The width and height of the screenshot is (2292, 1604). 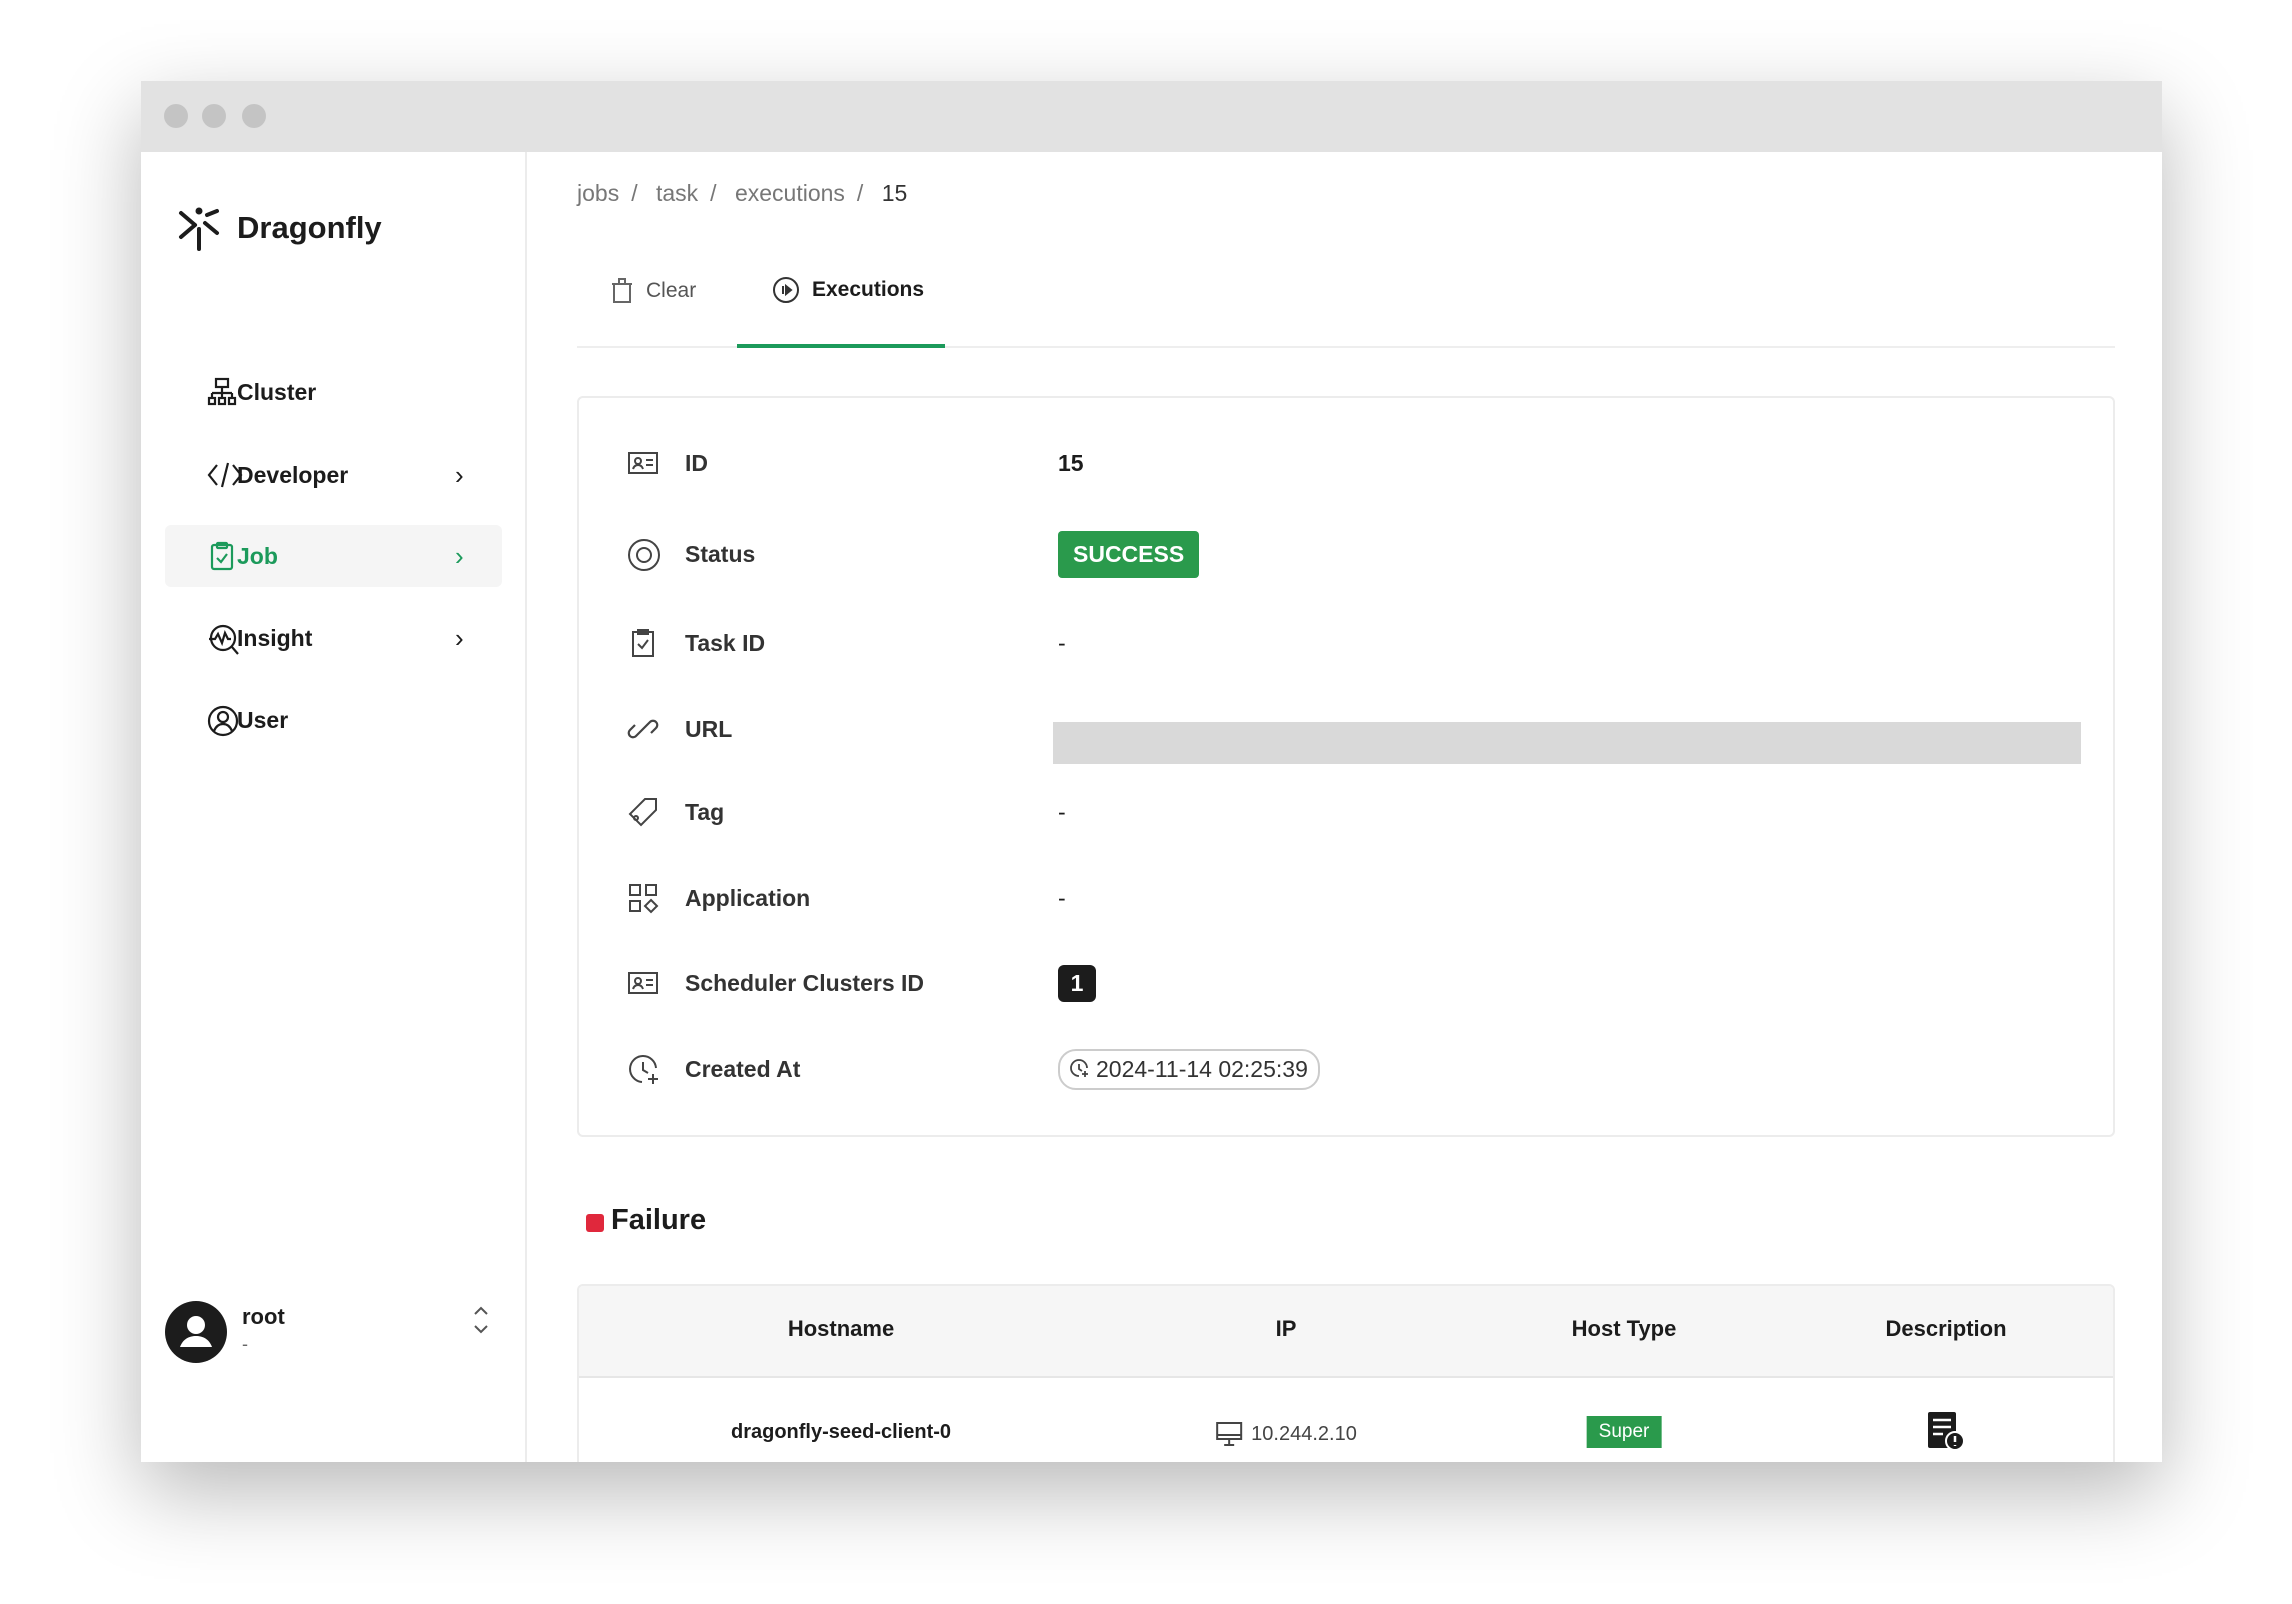 I want to click on dragonfly-logo-icon, so click(x=199, y=229).